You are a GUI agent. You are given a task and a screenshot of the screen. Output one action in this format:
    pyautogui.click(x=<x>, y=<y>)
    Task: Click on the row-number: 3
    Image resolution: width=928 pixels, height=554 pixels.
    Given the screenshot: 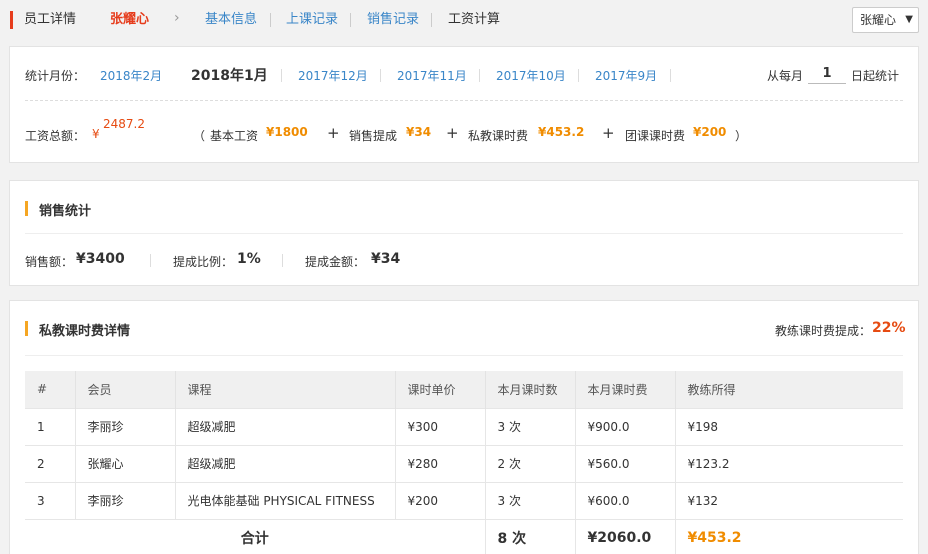 What is the action you would take?
    pyautogui.click(x=50, y=500)
    